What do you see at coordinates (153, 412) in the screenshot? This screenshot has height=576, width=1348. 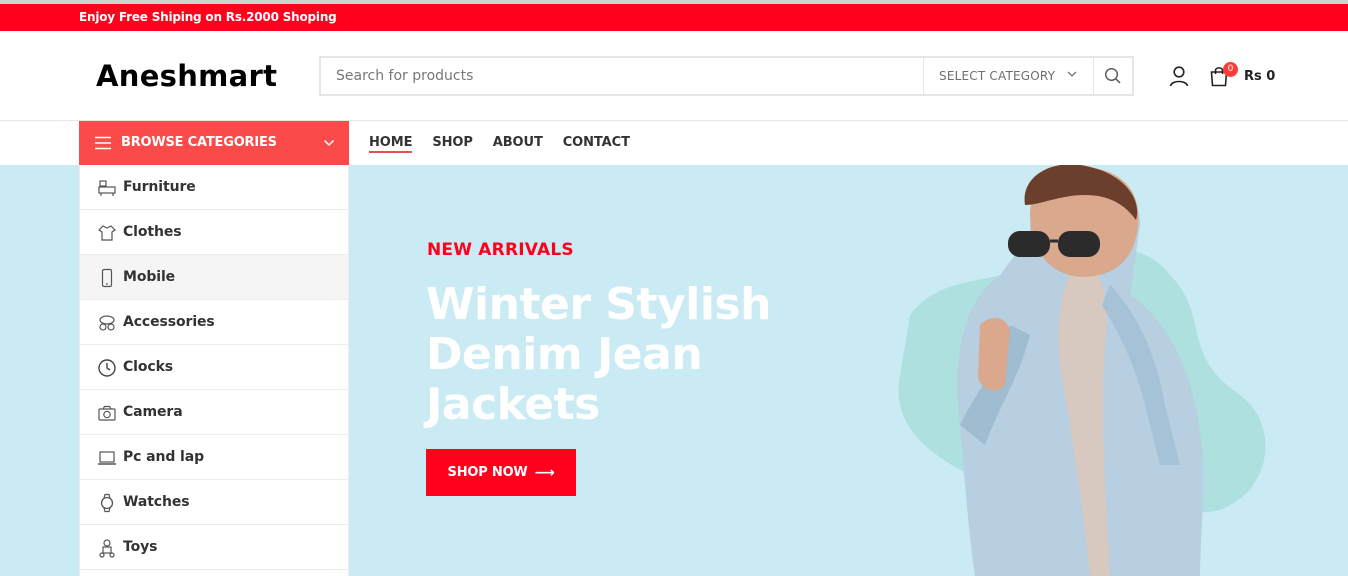 I see `category-label: Camera` at bounding box center [153, 412].